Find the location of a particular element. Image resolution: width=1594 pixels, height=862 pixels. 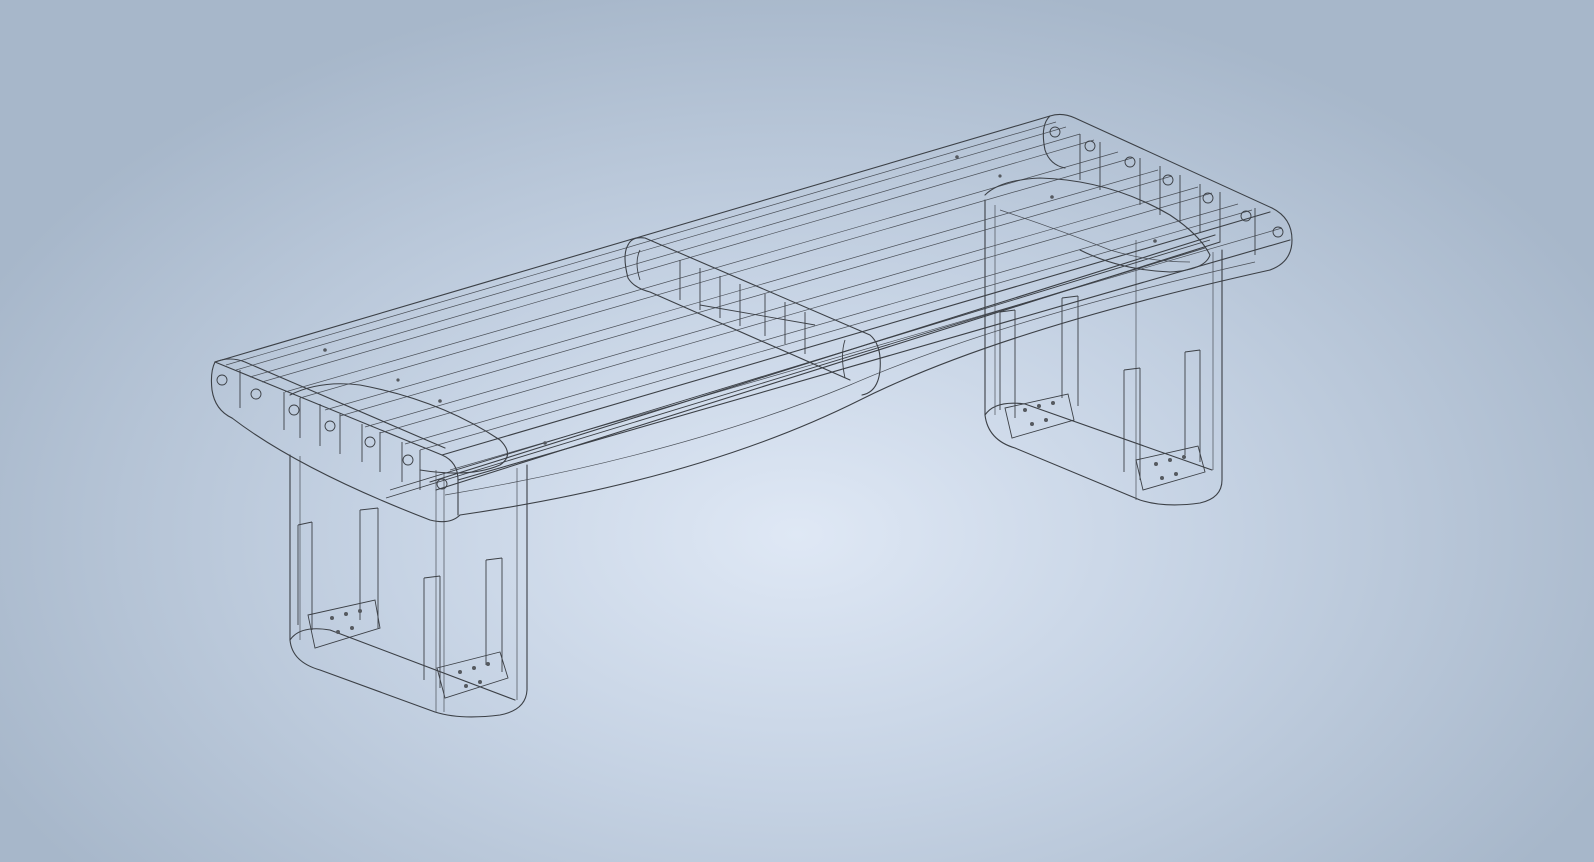

right-leg is located at coordinates (1103, 352).